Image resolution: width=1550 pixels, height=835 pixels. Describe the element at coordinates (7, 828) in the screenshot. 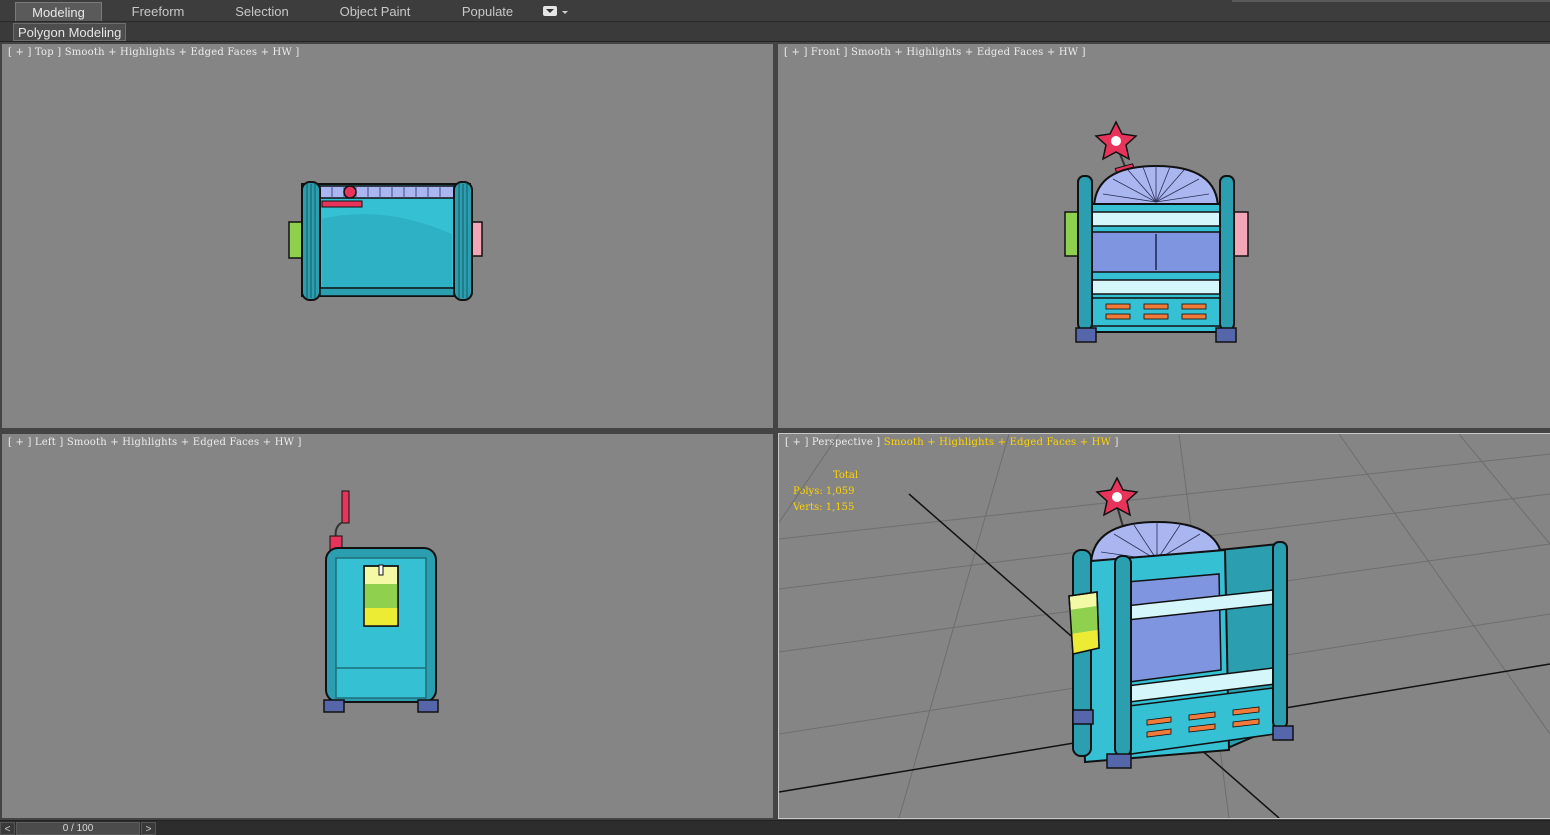

I see `prev-frame-button: <` at that location.